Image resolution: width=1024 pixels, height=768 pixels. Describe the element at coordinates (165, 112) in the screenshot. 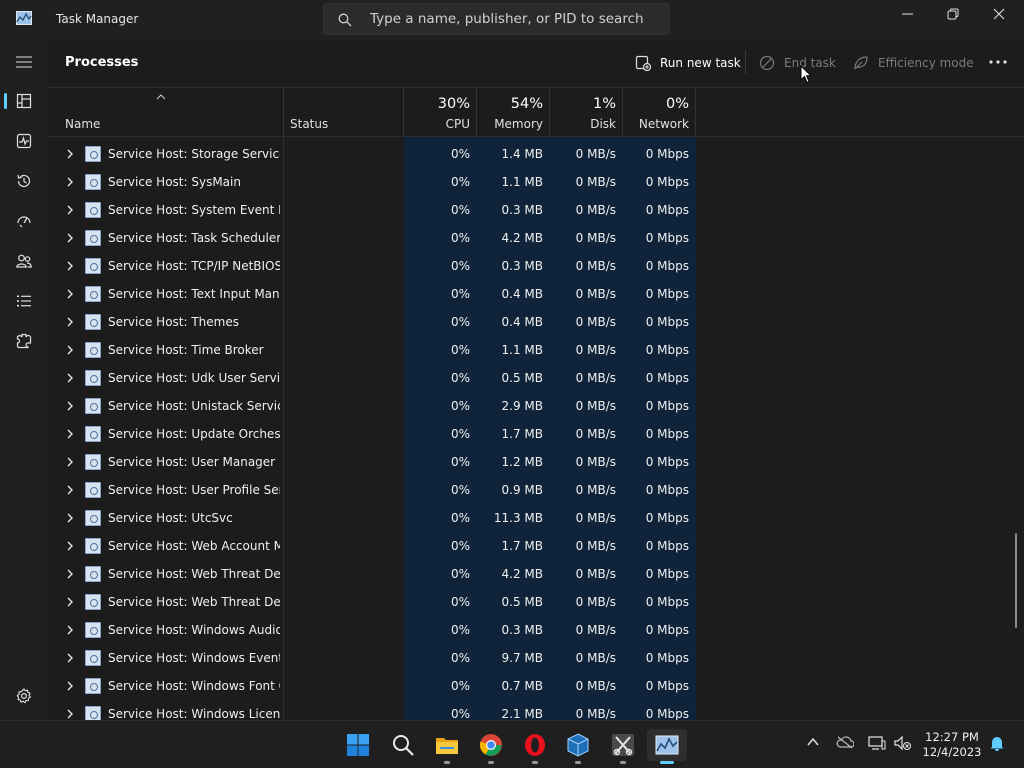

I see `column-name: Name` at that location.